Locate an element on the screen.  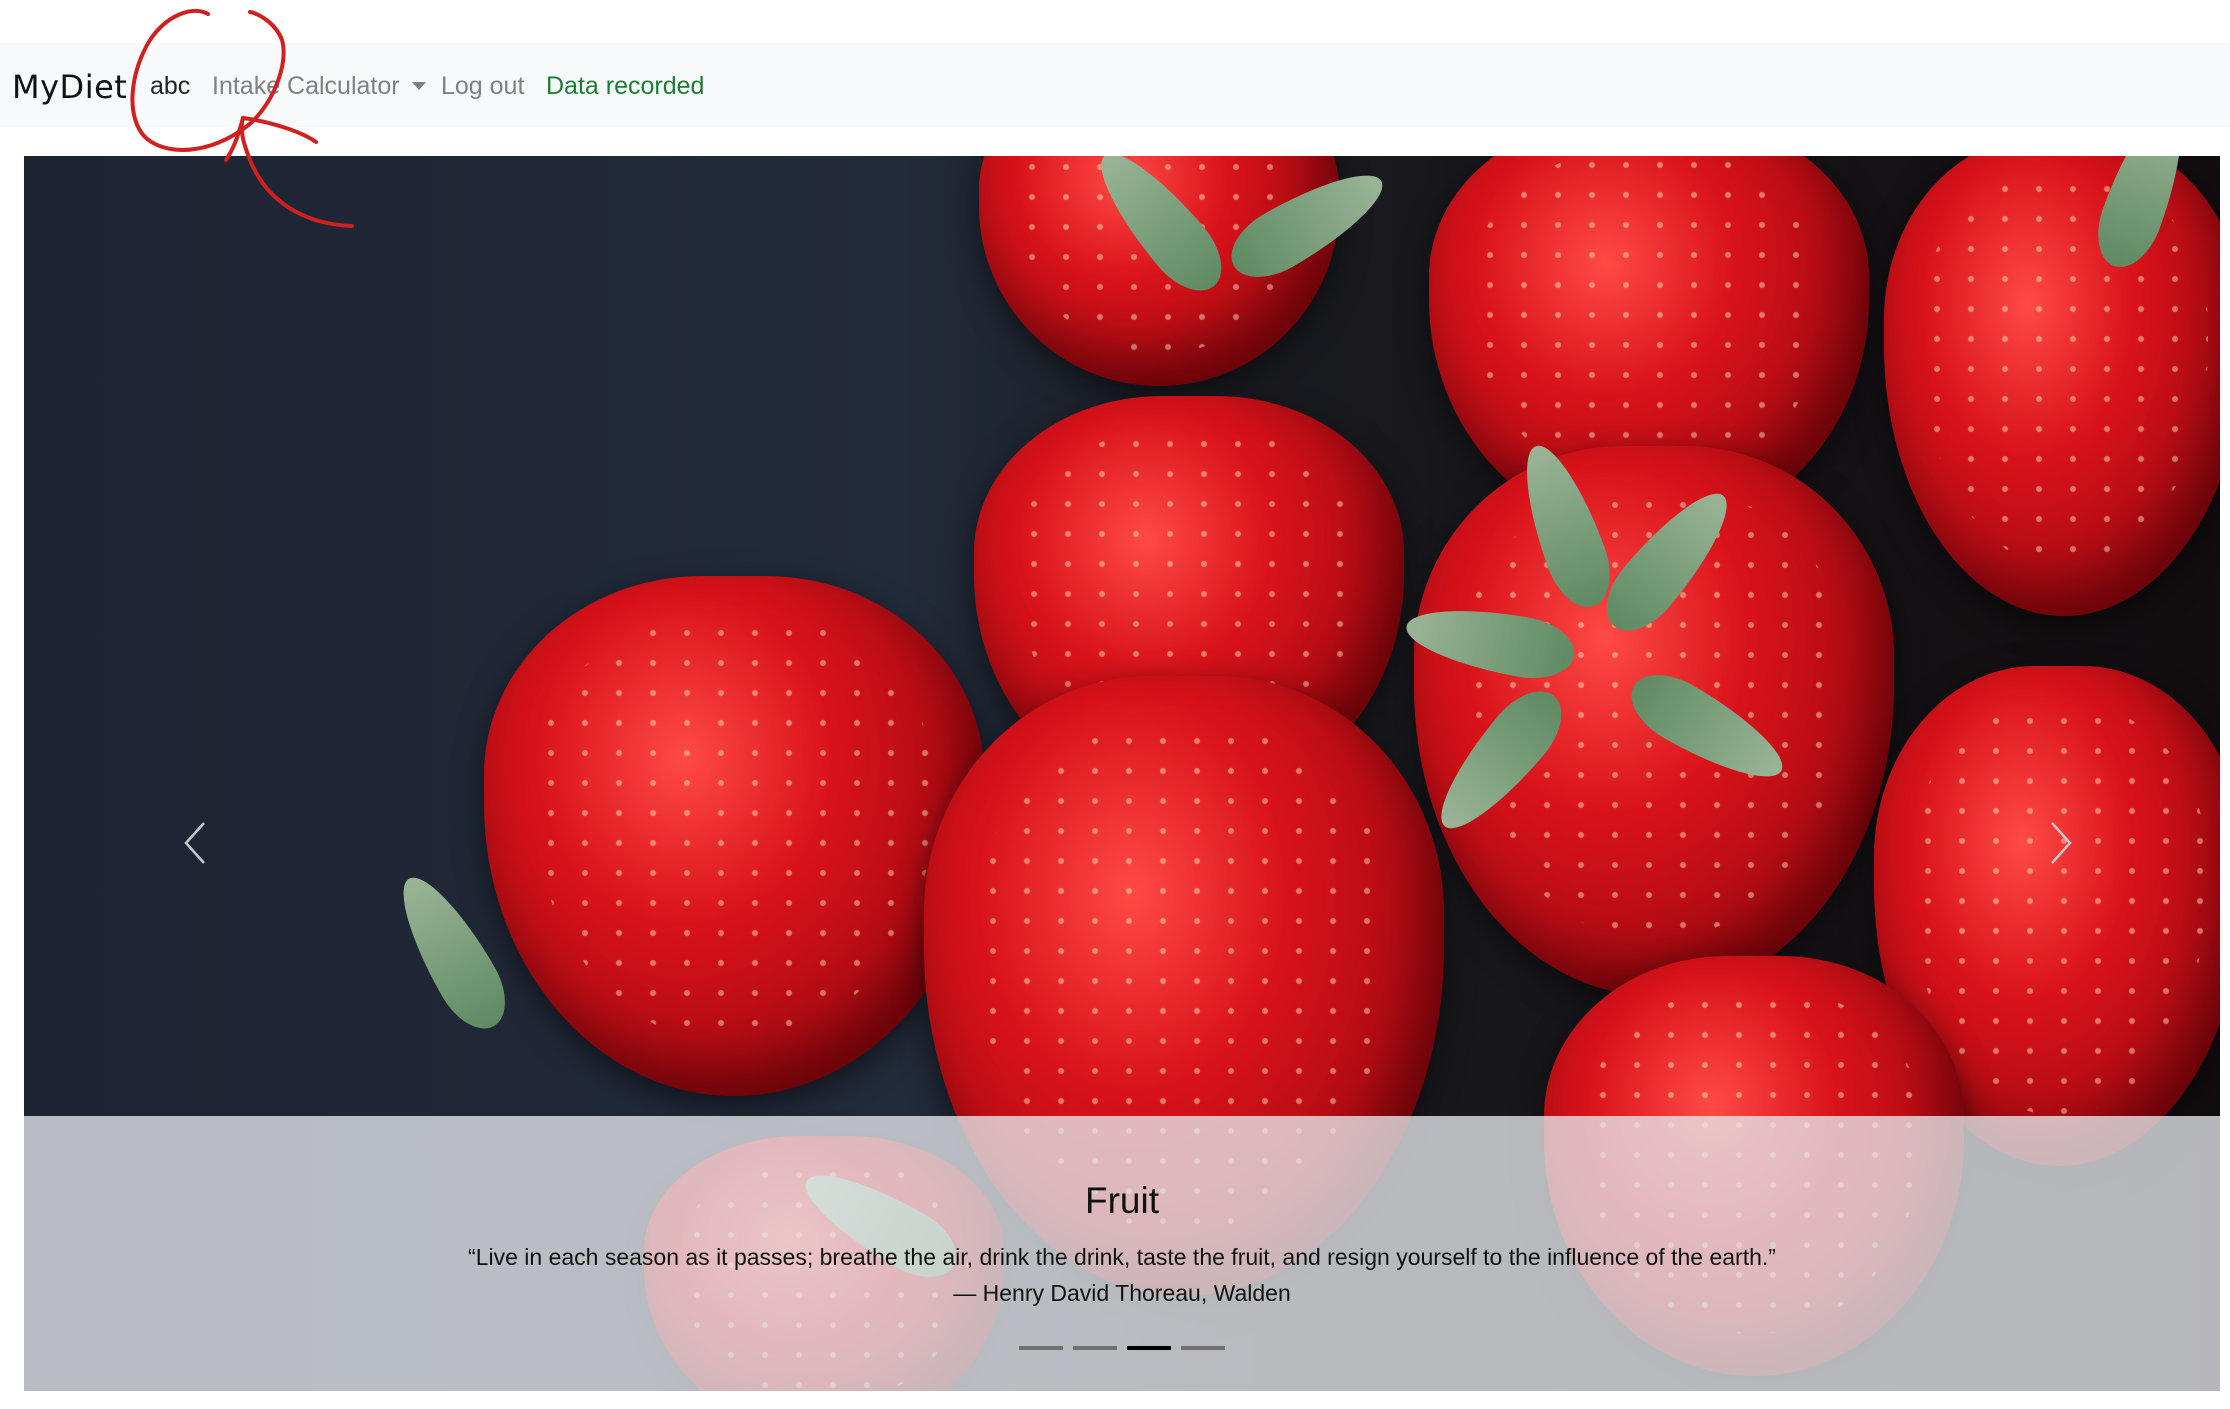
carousel-indicators is located at coordinates (1122, 1348).